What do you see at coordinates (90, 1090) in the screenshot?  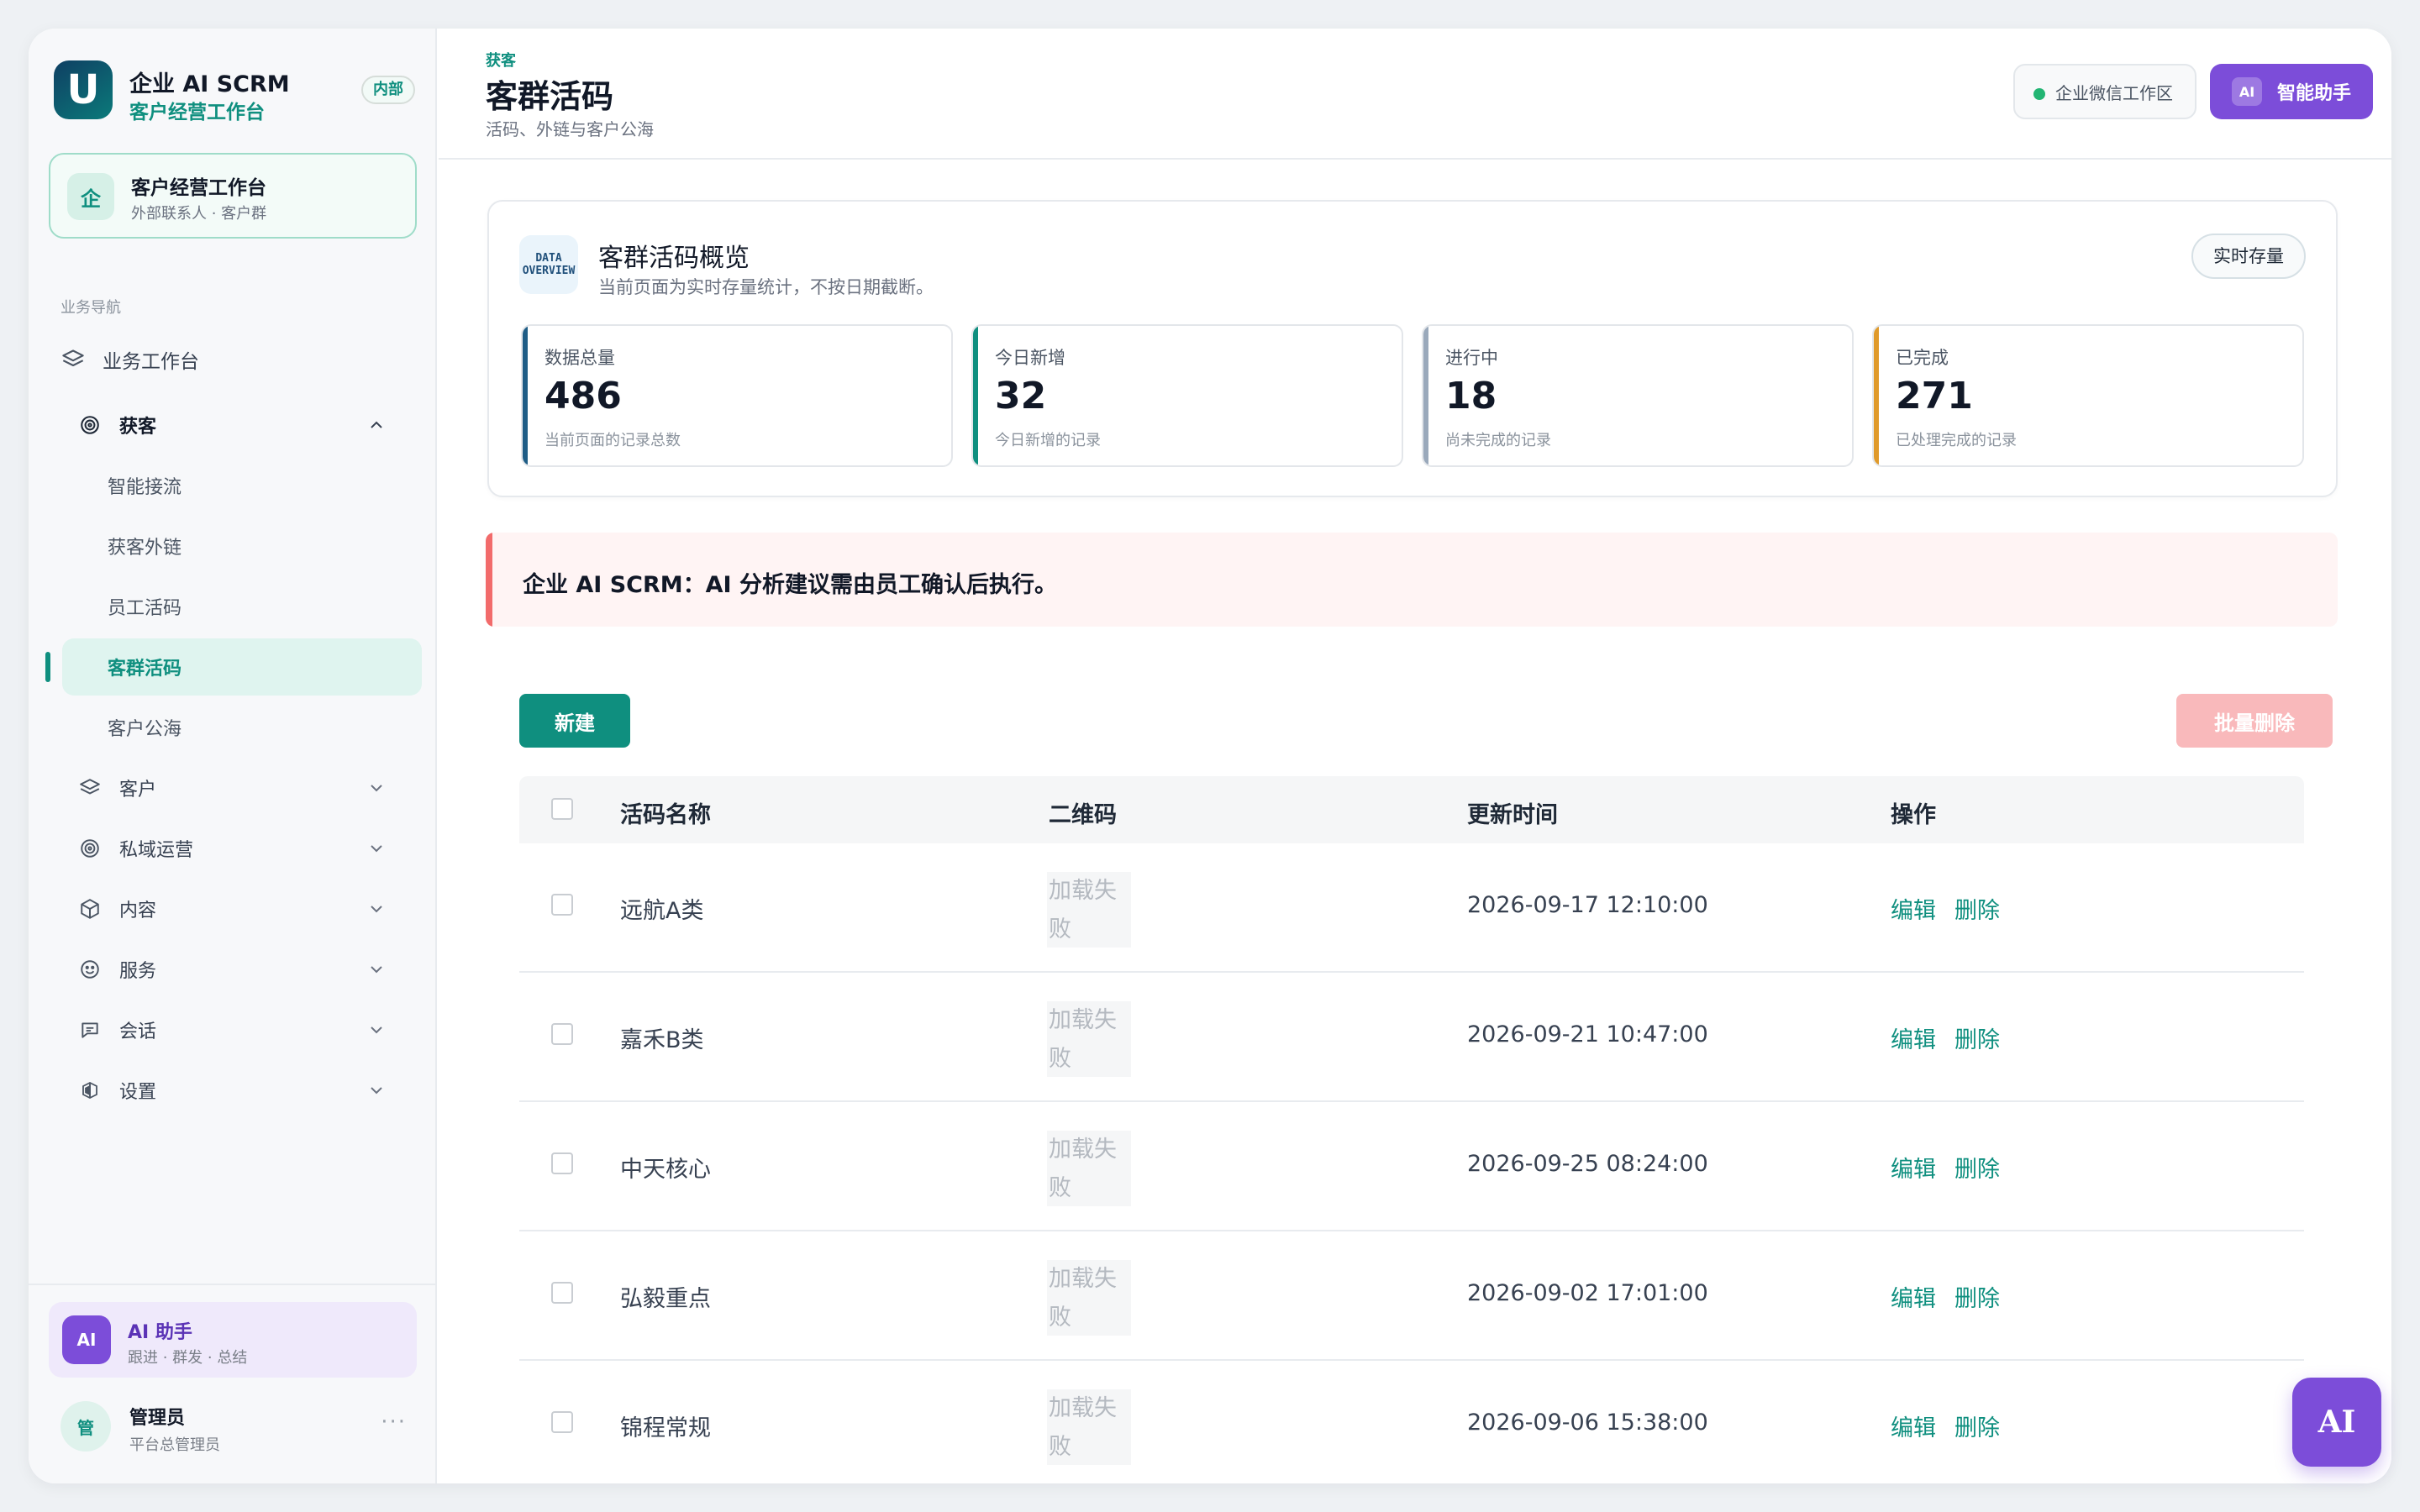 I see `settings-icon` at bounding box center [90, 1090].